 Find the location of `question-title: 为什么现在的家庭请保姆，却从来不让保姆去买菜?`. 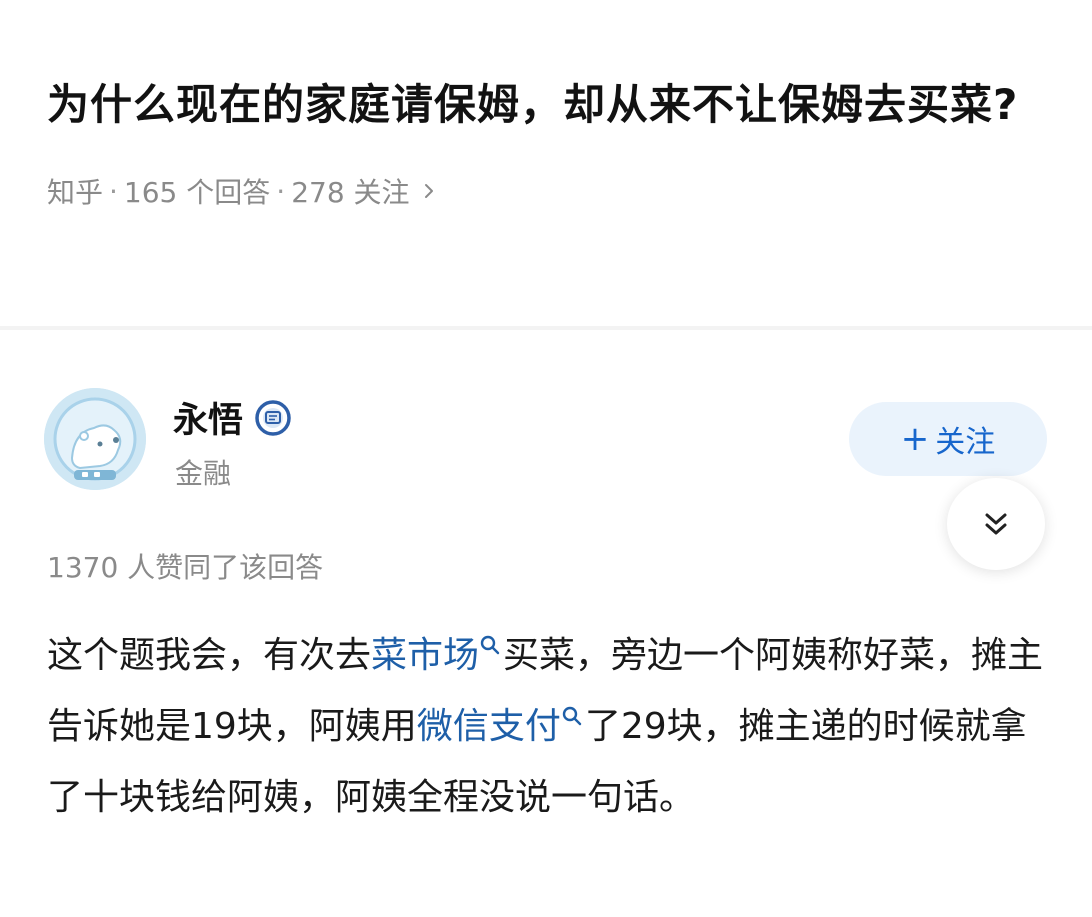

question-title: 为什么现在的家庭请保姆，却从来不让保姆去买菜? is located at coordinates (552, 104).